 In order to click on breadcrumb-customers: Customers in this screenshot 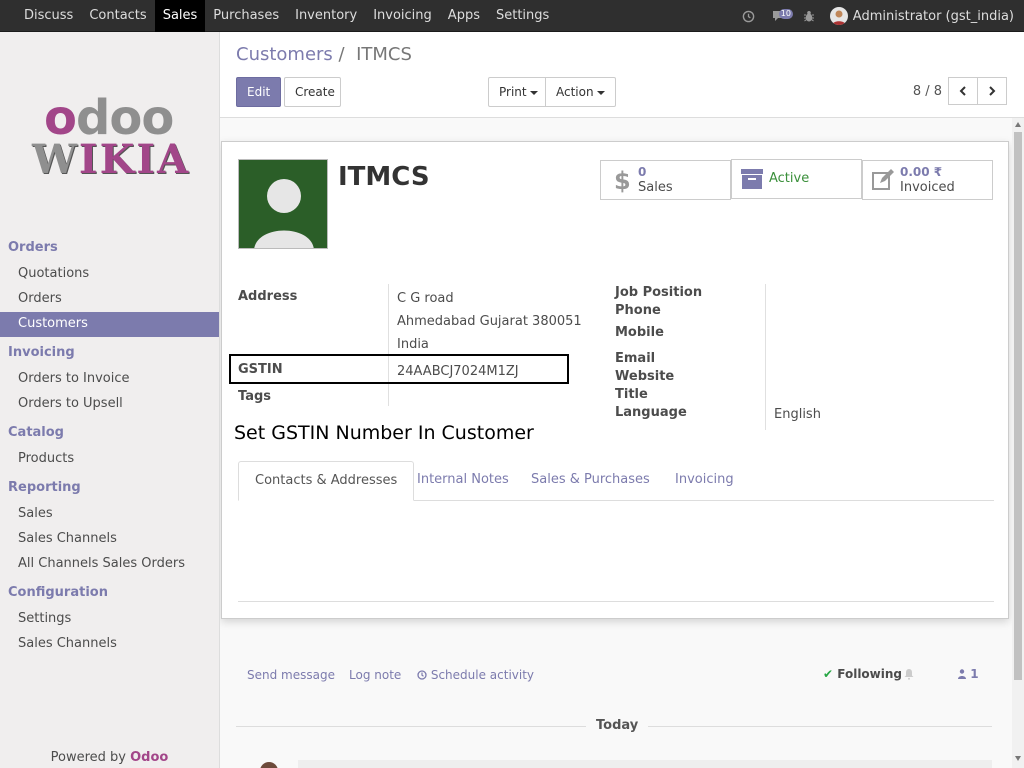, I will do `click(284, 54)`.